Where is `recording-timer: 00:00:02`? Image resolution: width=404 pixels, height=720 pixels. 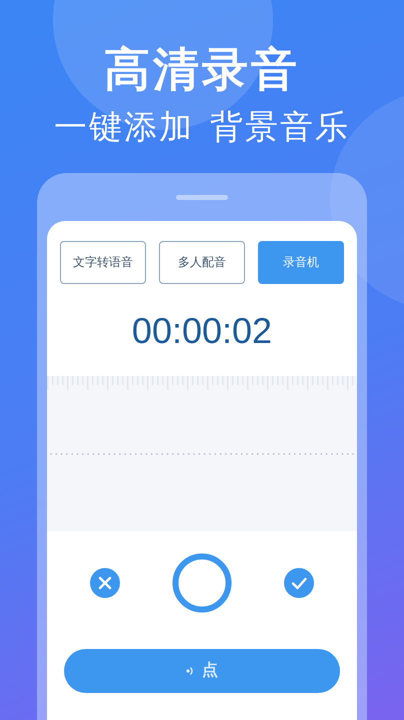
recording-timer: 00:00:02 is located at coordinates (202, 331).